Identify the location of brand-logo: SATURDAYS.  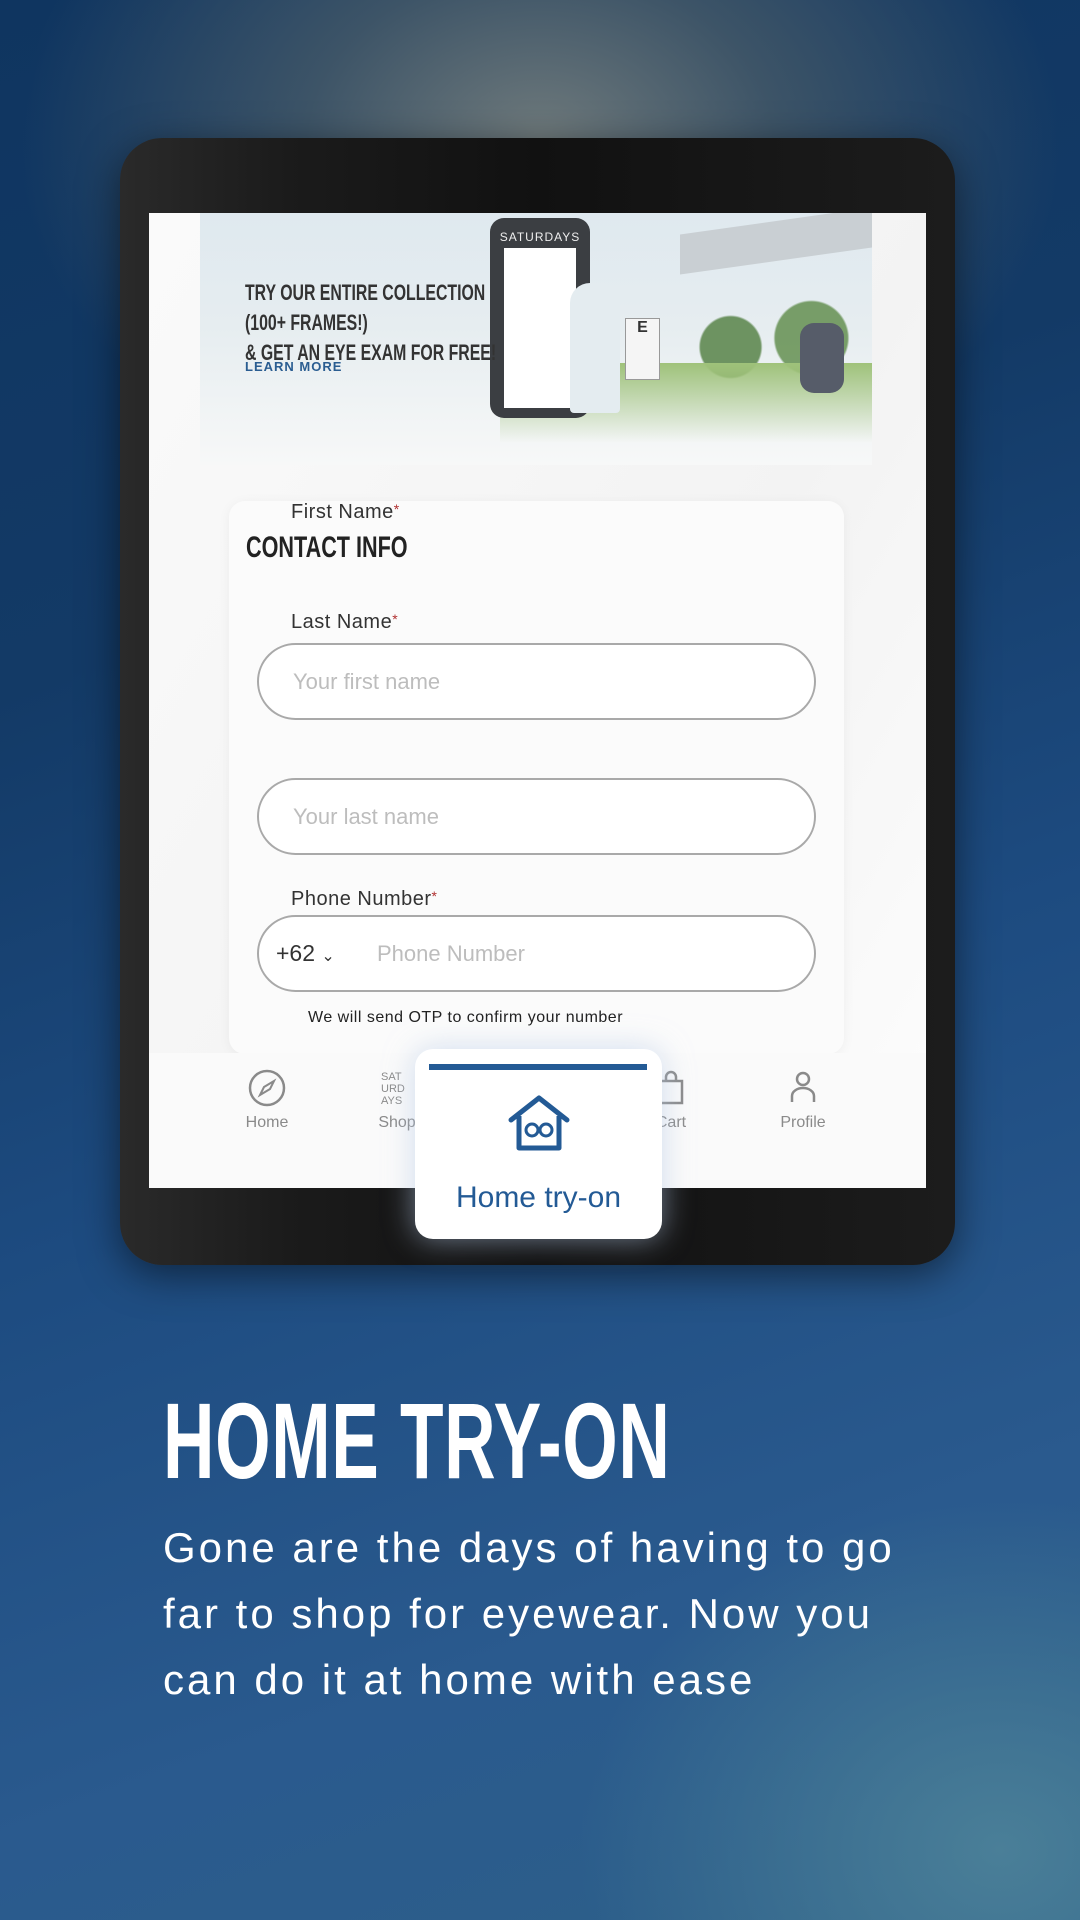
(540, 237).